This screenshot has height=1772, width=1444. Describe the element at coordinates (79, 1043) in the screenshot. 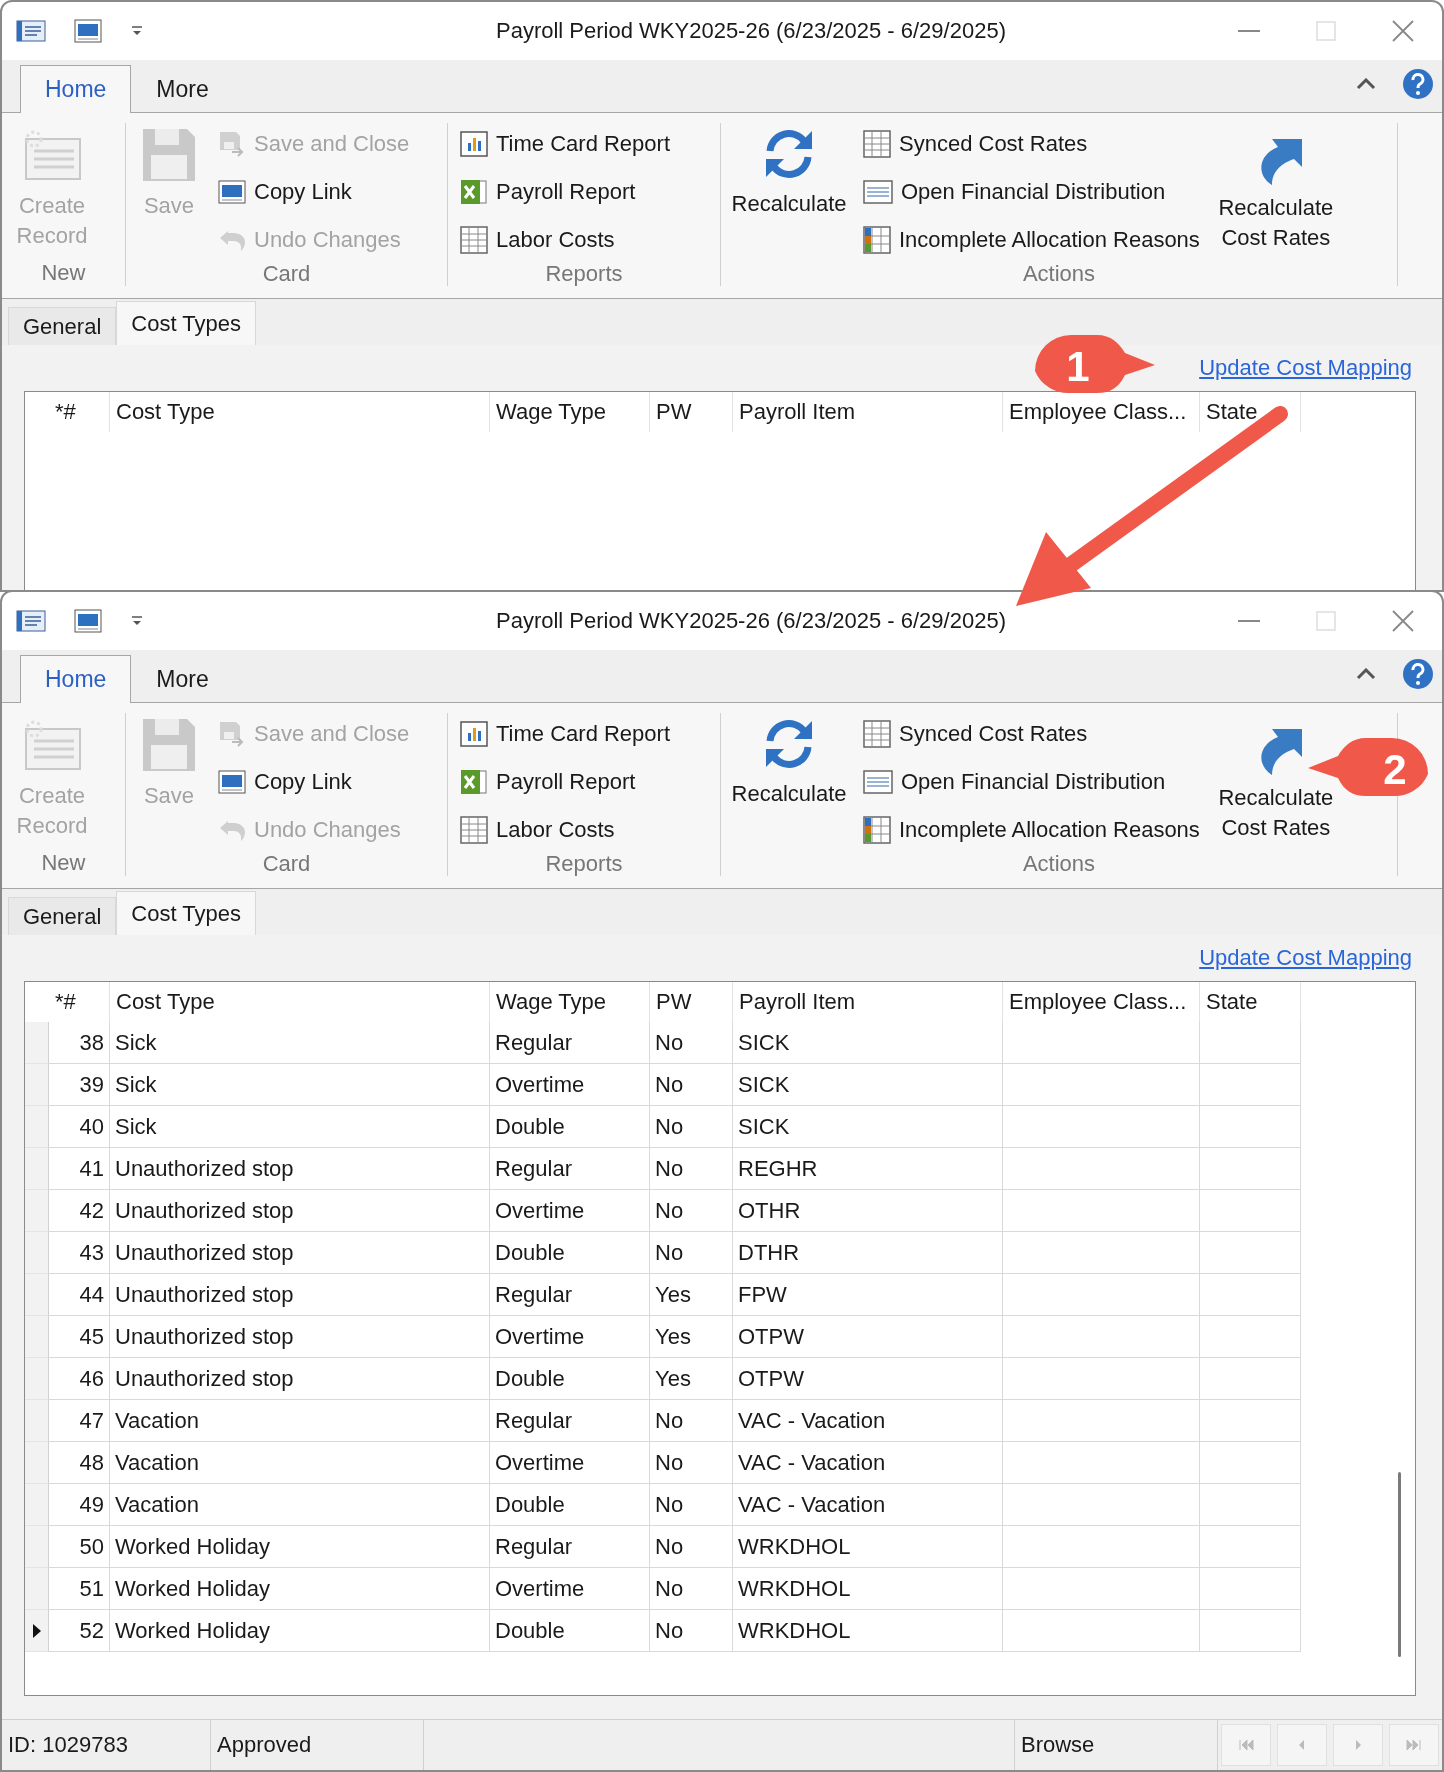

I see `table-cell: 38` at that location.